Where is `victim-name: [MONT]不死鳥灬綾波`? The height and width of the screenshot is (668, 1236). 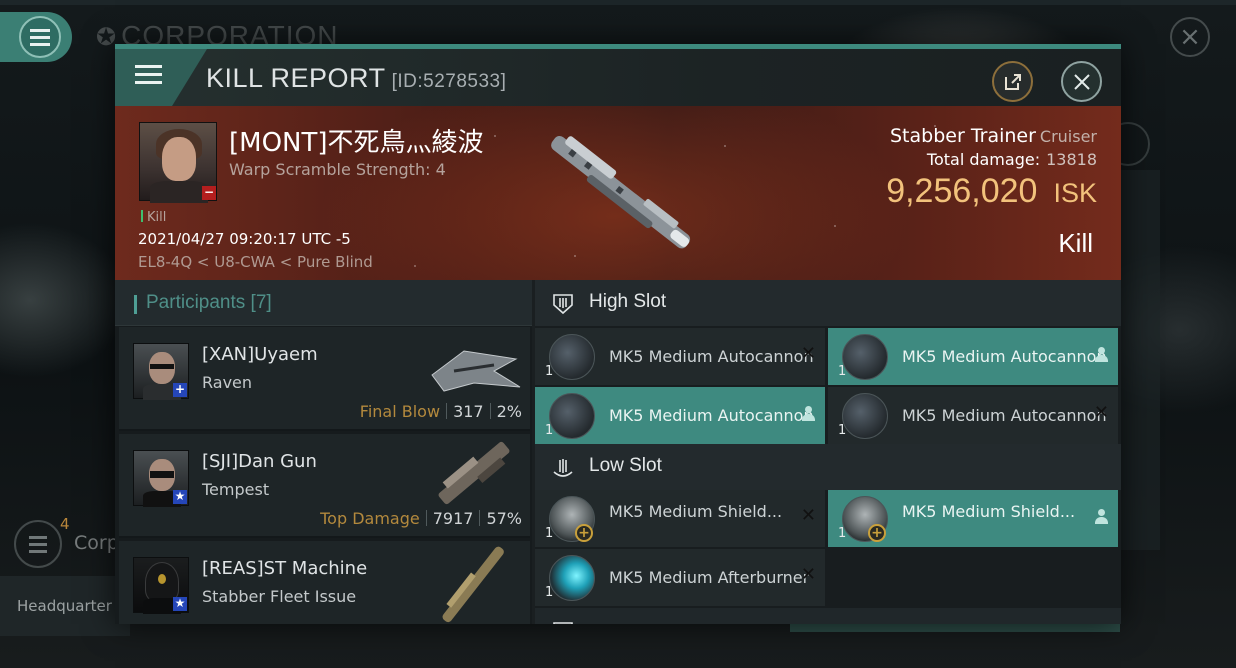
victim-name: [MONT]不死鳥灬綾波 is located at coordinates (356, 140).